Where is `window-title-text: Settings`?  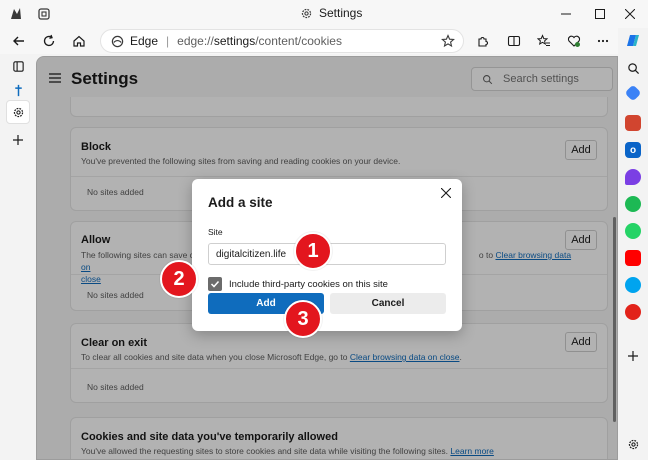 window-title-text: Settings is located at coordinates (341, 13).